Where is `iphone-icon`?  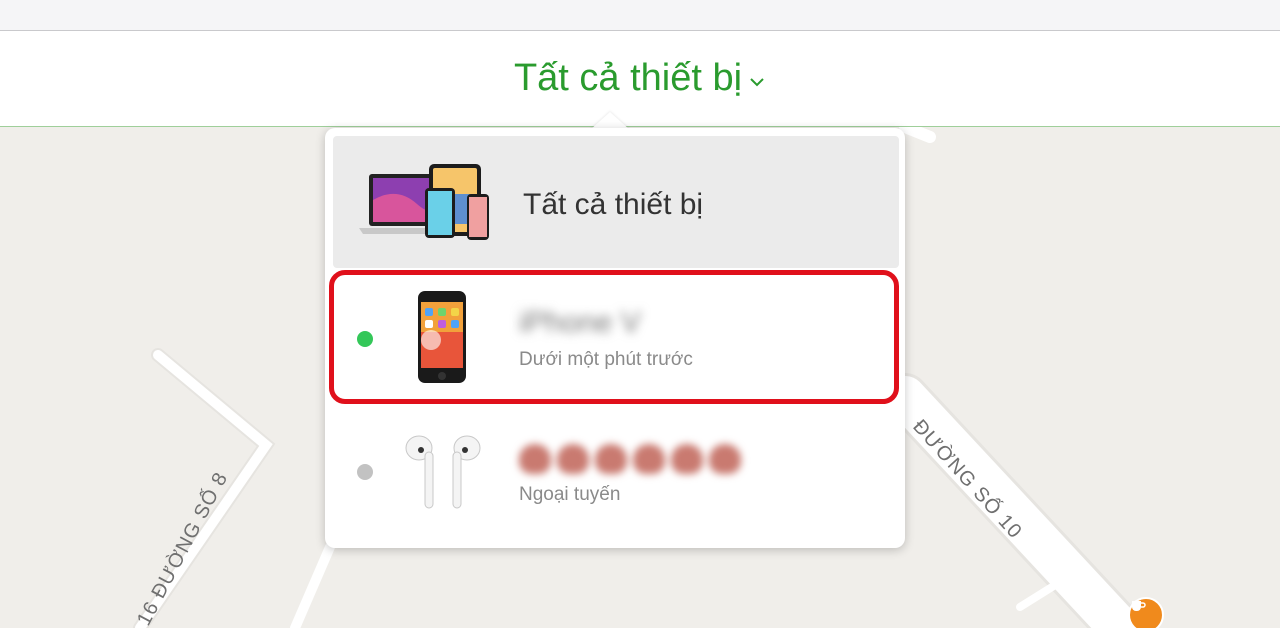
iphone-icon is located at coordinates (442, 339).